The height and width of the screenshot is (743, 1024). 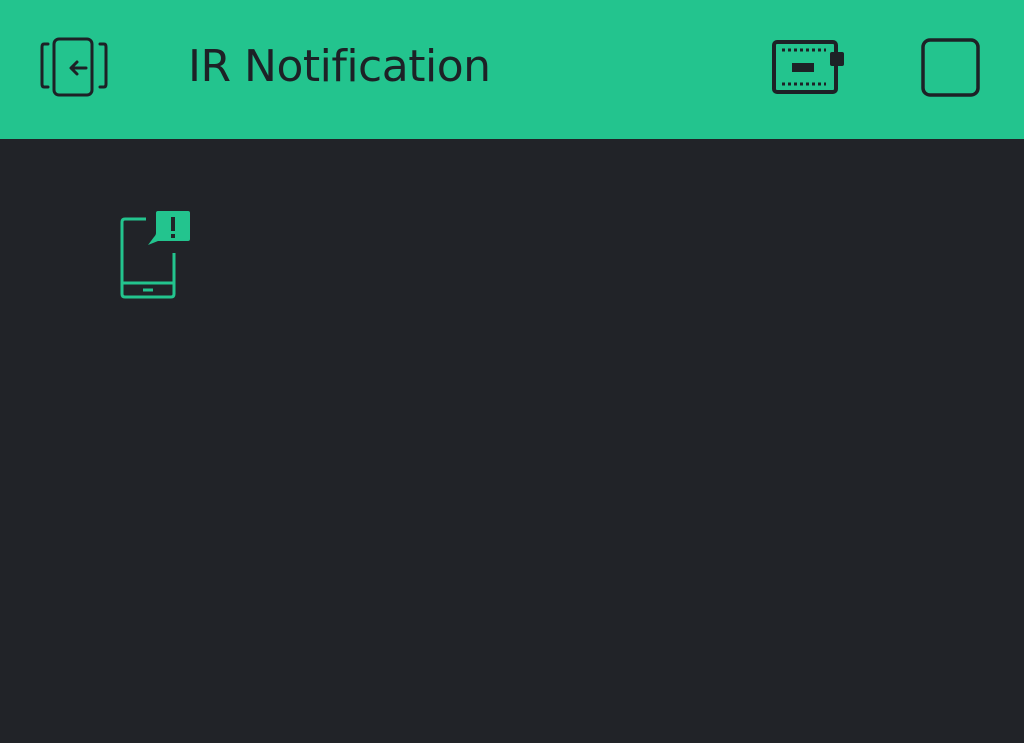 What do you see at coordinates (339, 66) in the screenshot?
I see `project-title: IR Notification` at bounding box center [339, 66].